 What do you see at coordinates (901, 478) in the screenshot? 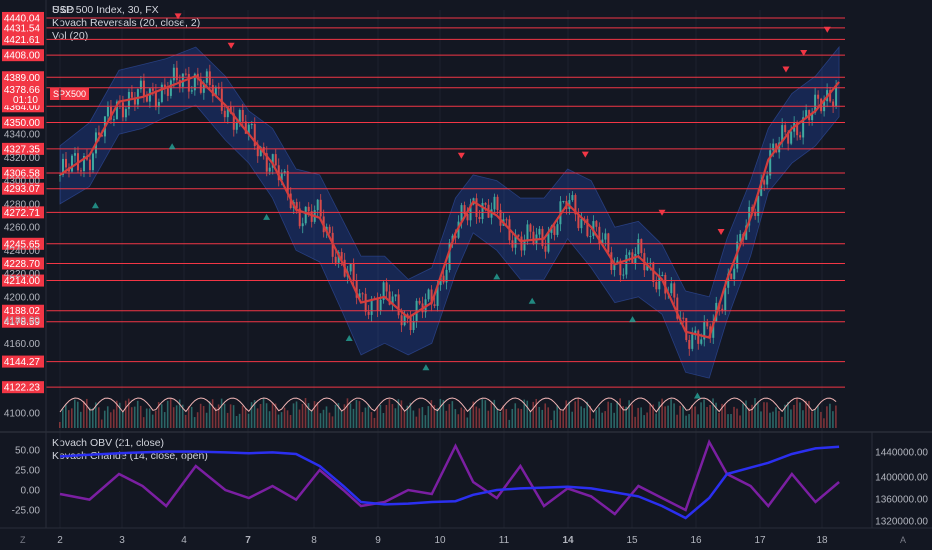
I see `lower-y-tick-right: 1400000.00` at bounding box center [901, 478].